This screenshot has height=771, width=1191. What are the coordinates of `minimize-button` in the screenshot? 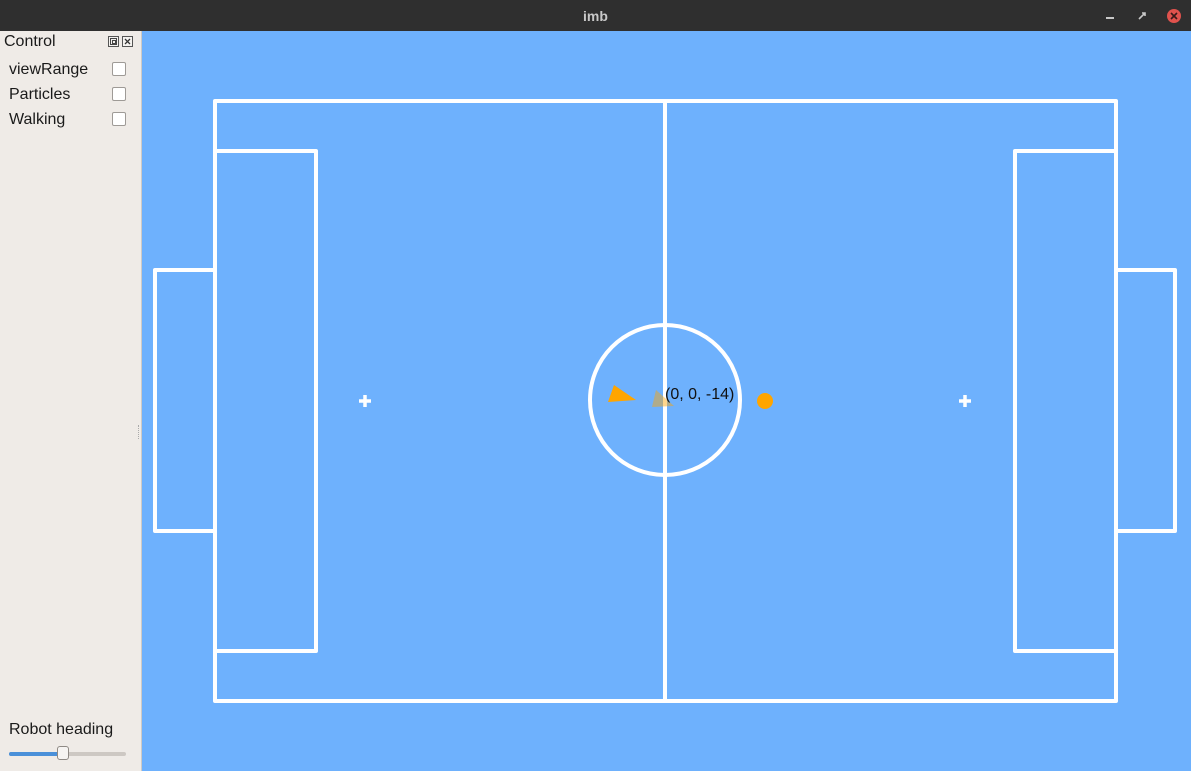 It's located at (1110, 16).